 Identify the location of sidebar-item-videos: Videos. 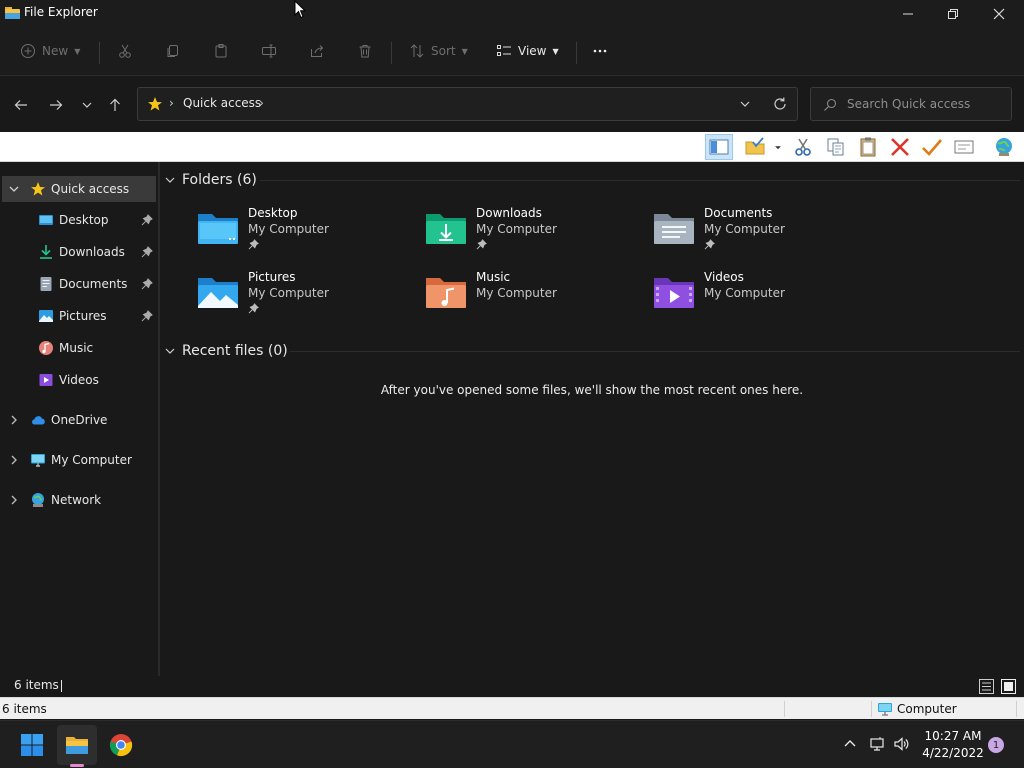
(79, 380).